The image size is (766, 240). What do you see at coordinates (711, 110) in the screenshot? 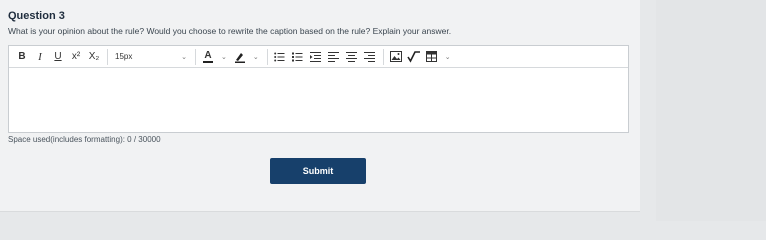
I see `side-panel` at bounding box center [711, 110].